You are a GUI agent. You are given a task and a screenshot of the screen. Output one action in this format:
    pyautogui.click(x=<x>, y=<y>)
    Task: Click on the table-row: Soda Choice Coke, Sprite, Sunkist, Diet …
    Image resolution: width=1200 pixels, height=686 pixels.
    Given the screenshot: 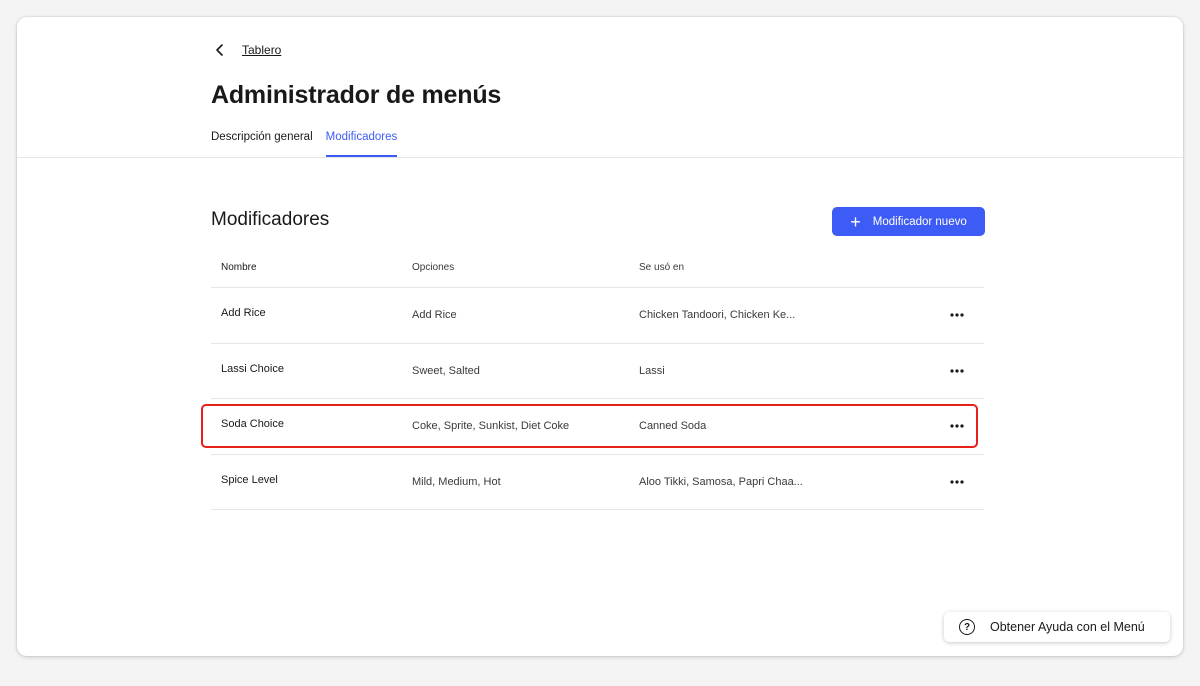 What is the action you would take?
    pyautogui.click(x=592, y=427)
    